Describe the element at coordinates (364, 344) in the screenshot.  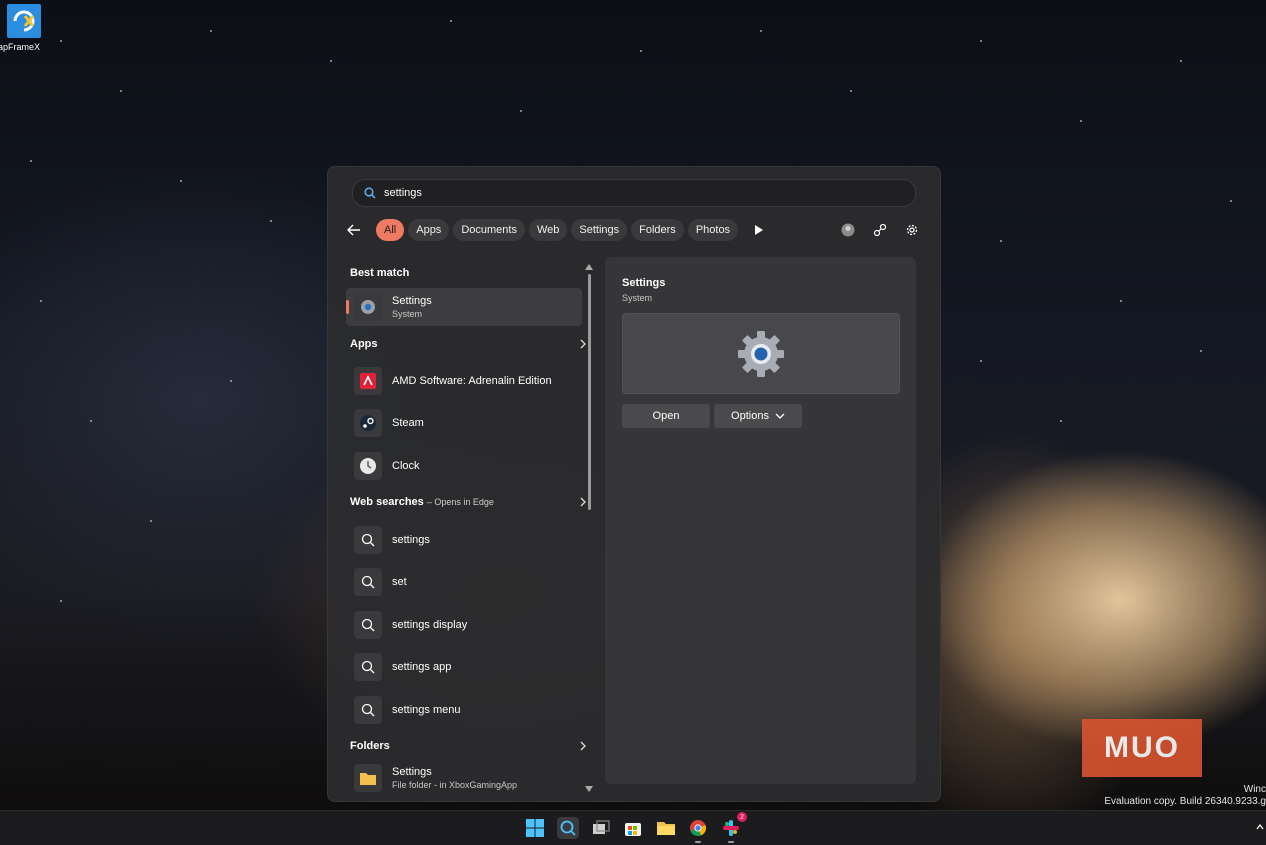
I see `apps-heading: Apps` at that location.